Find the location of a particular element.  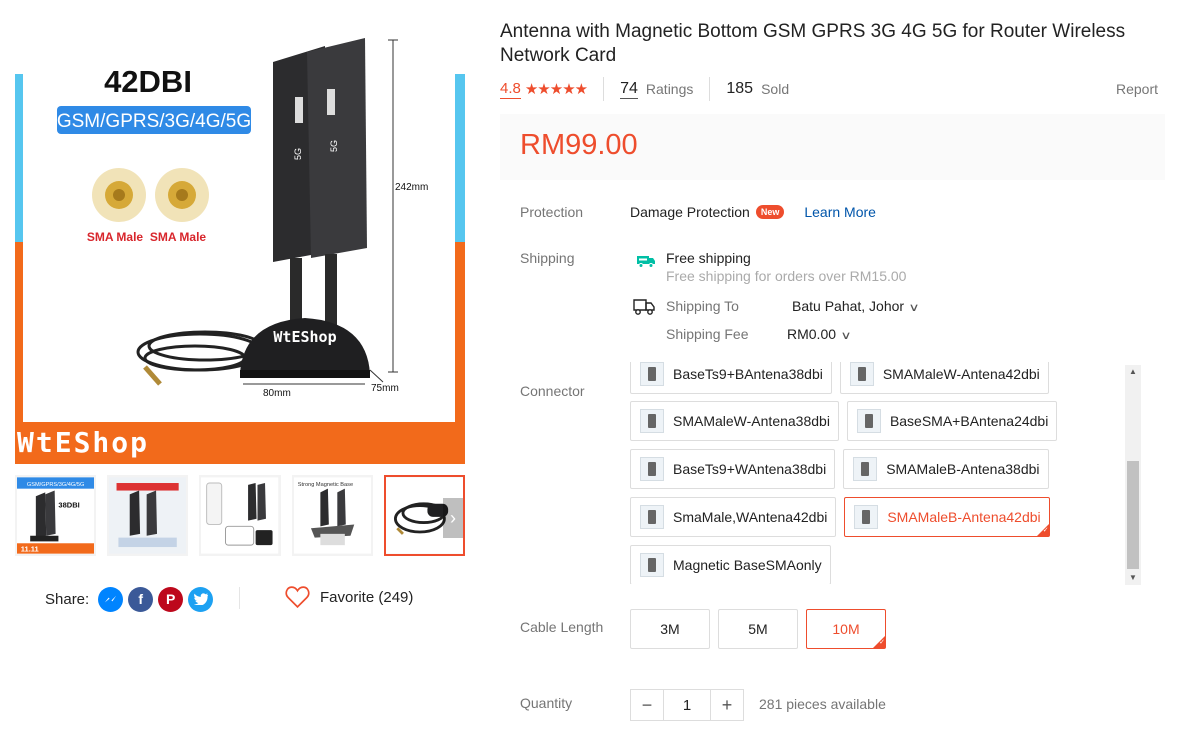

report-link: Report is located at coordinates (1137, 89).